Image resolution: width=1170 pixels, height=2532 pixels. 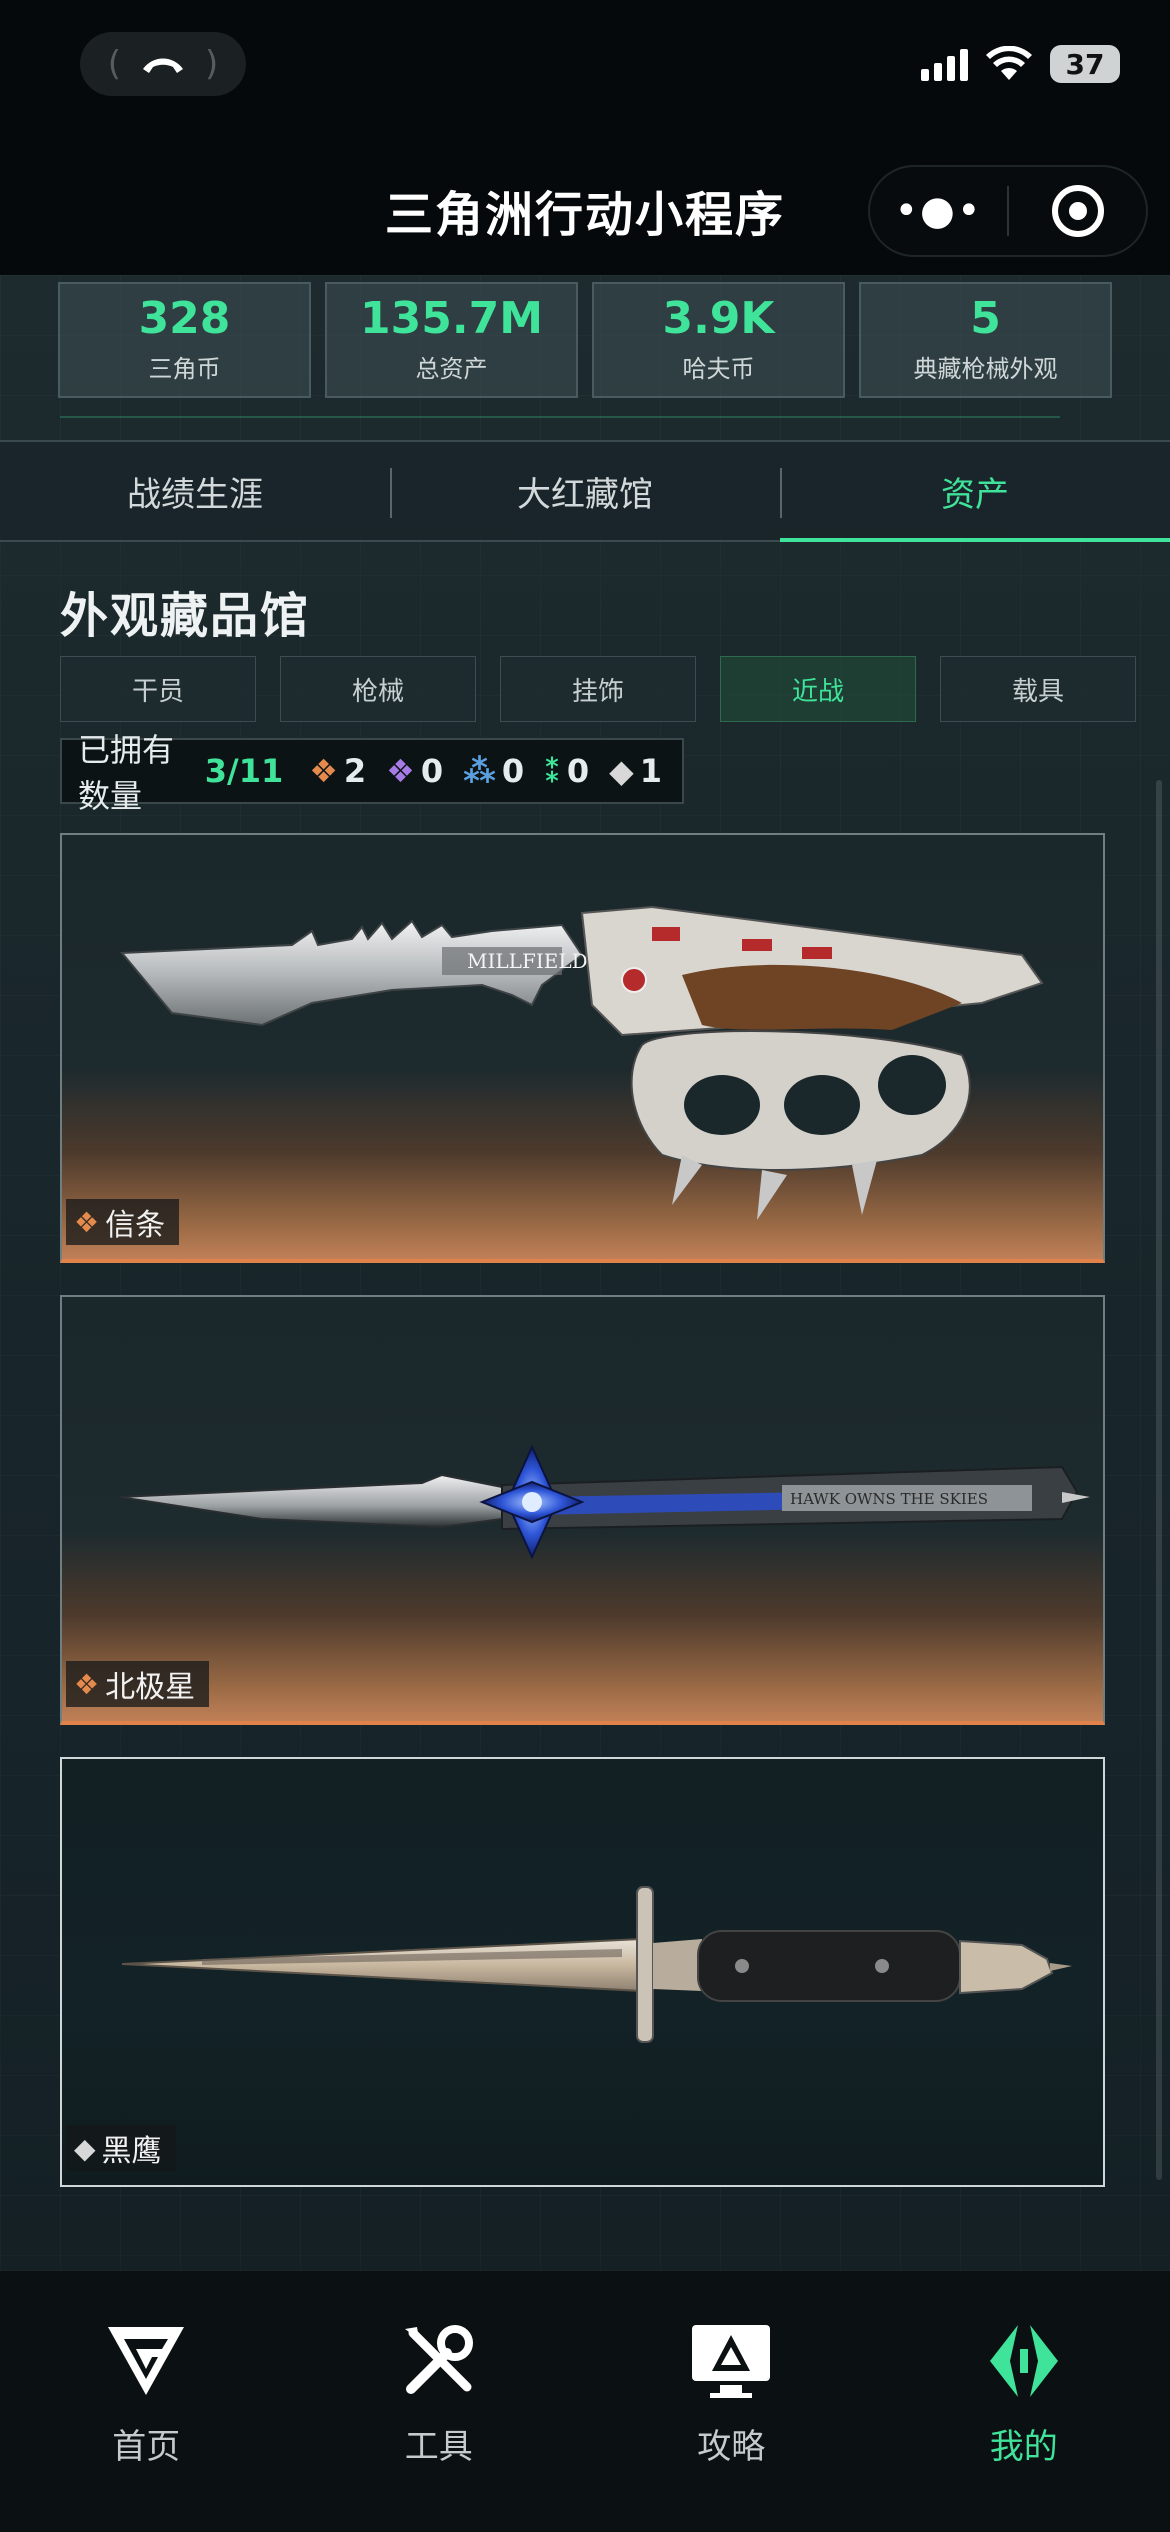 I want to click on owned-label: 已拥有数量, so click(x=126, y=773).